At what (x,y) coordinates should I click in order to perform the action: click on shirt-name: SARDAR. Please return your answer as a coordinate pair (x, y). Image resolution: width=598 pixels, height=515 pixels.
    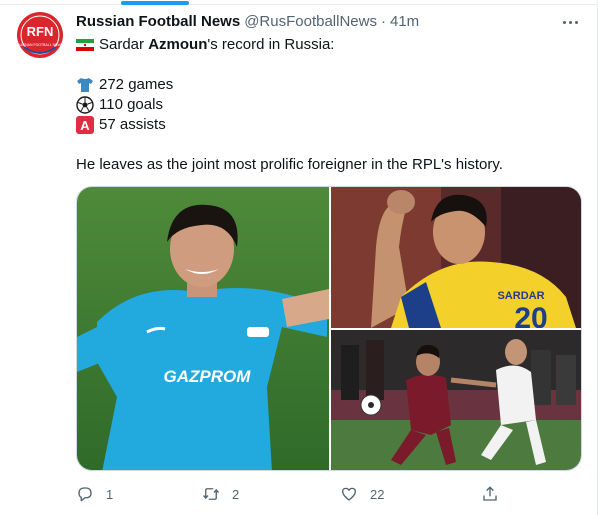
    Looking at the image, I should click on (520, 296).